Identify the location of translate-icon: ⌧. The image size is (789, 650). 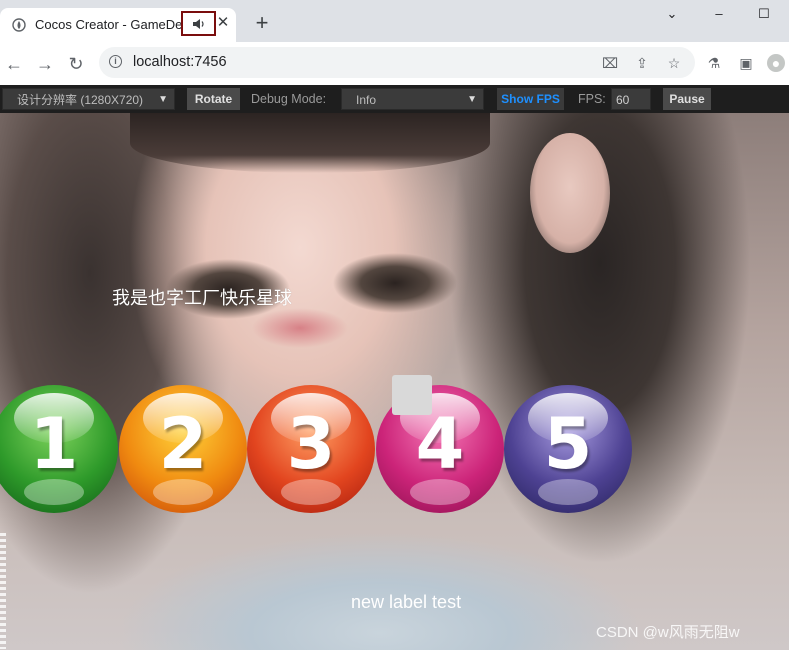
(610, 63).